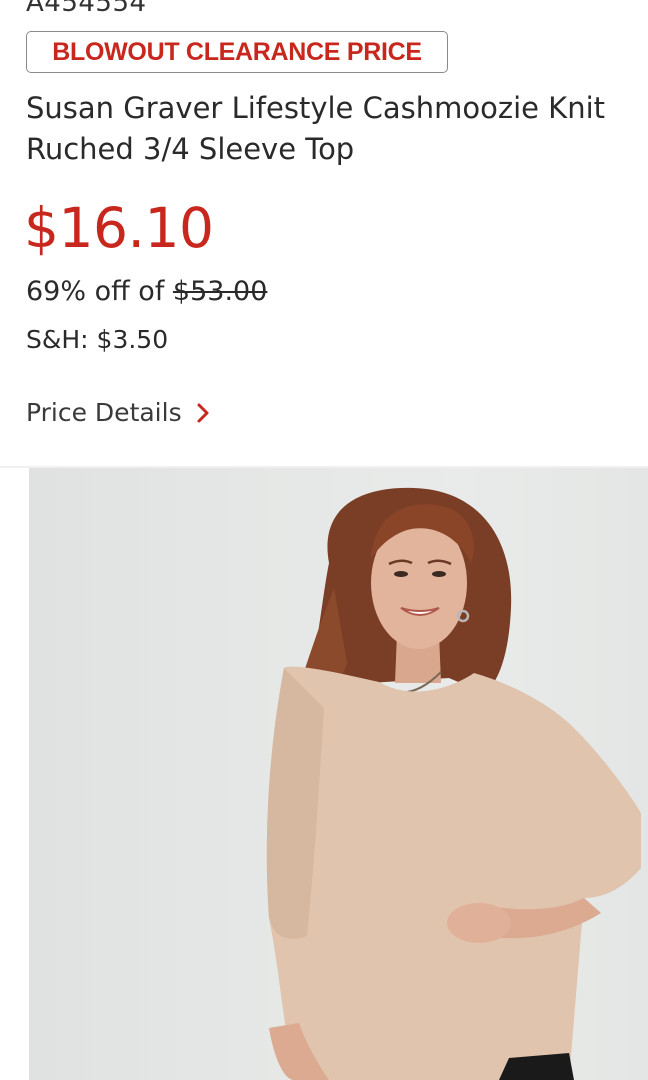 The height and width of the screenshot is (1080, 648). Describe the element at coordinates (97, 339) in the screenshot. I see `shipping-cost: S&H: $3.50` at that location.